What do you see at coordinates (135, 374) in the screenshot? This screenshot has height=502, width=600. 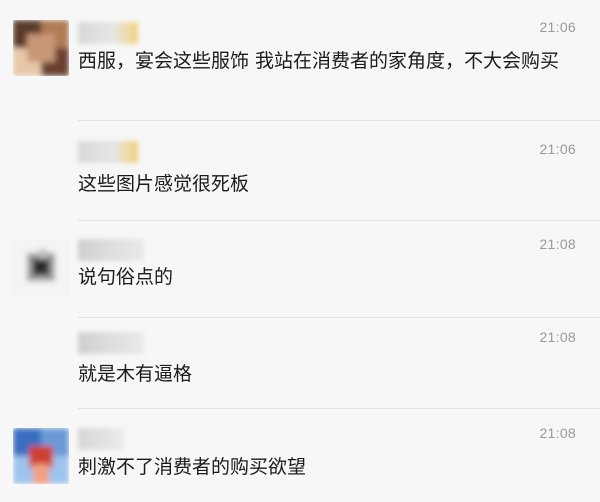 I see `message-text: 就是木有逼格` at bounding box center [135, 374].